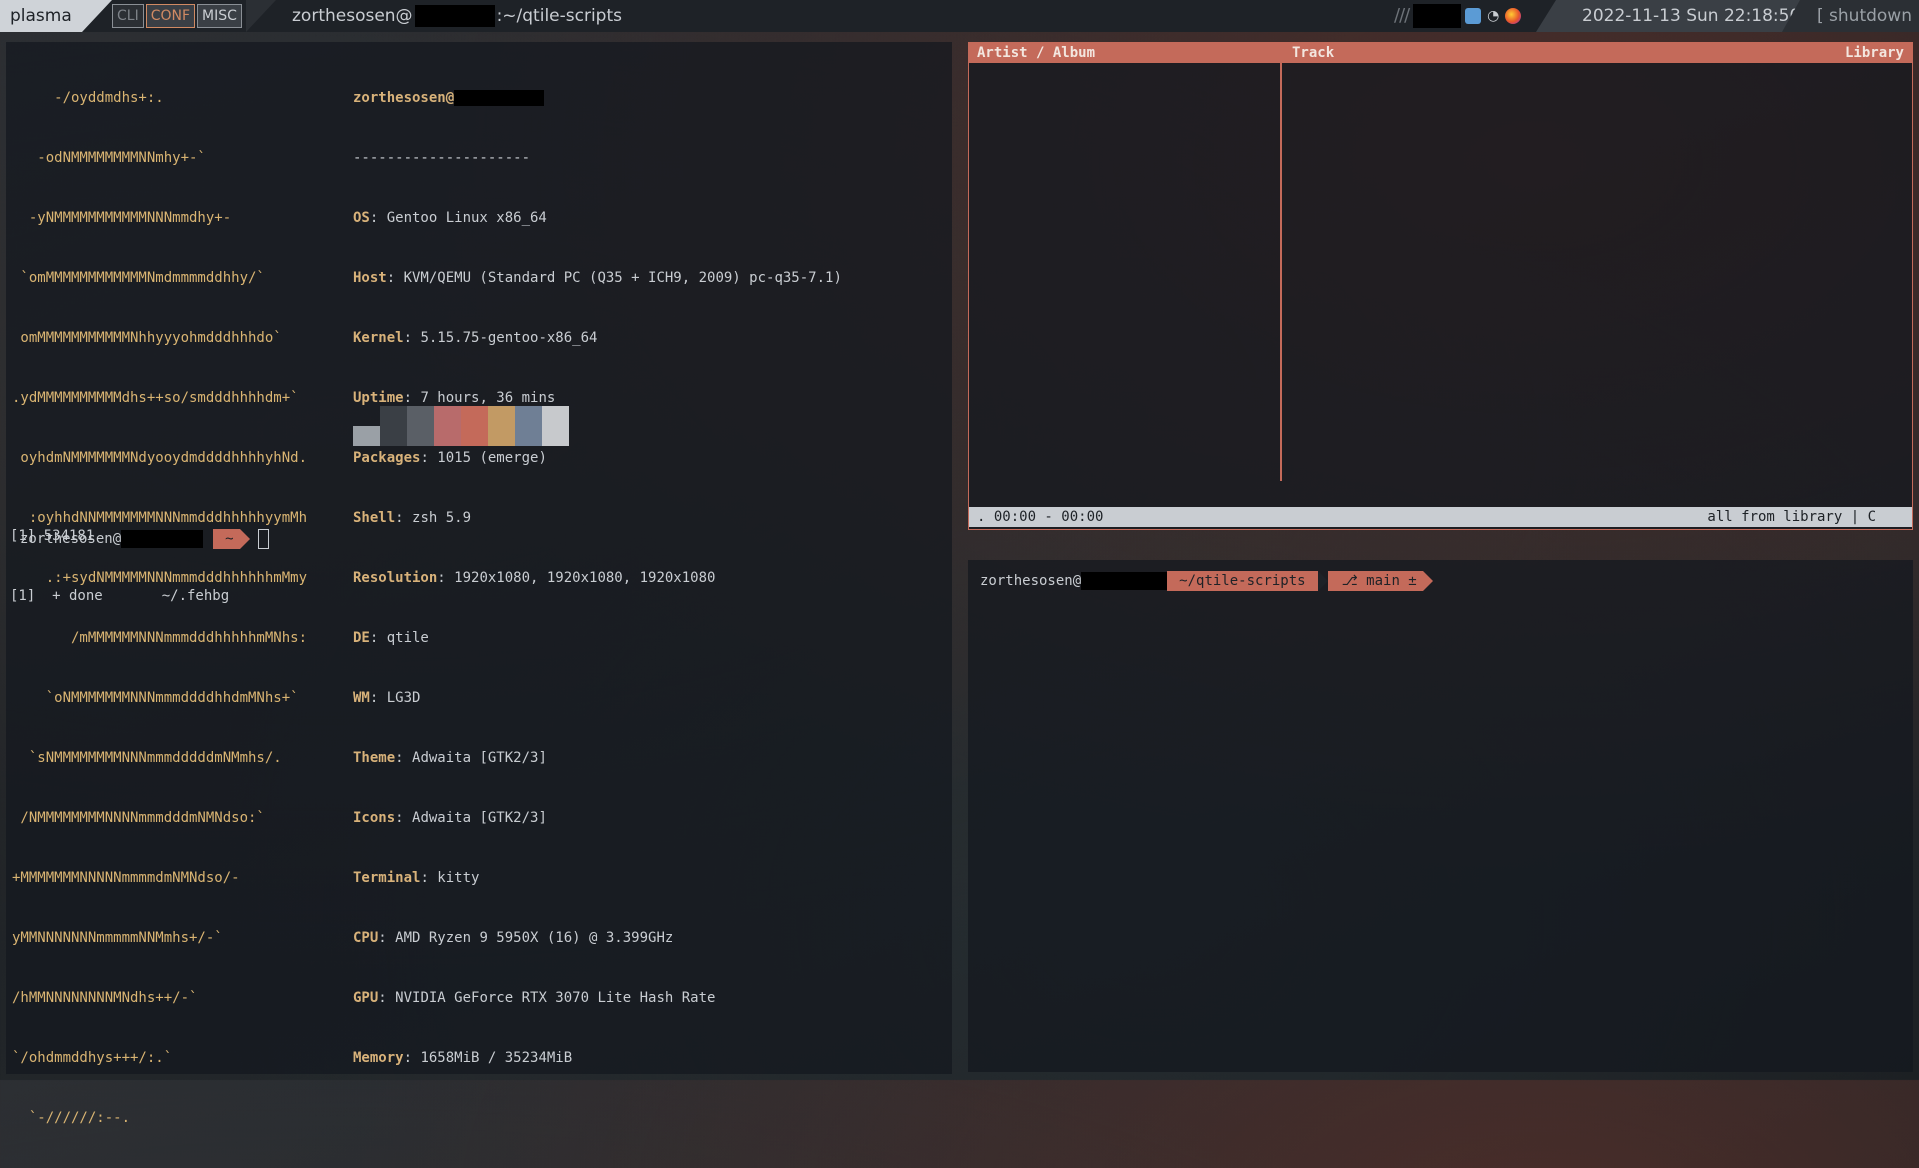 The image size is (1919, 1168). What do you see at coordinates (109, 158) in the screenshot?
I see `ascii-line: -odNMMMMMMMMNNmhy+-`` at bounding box center [109, 158].